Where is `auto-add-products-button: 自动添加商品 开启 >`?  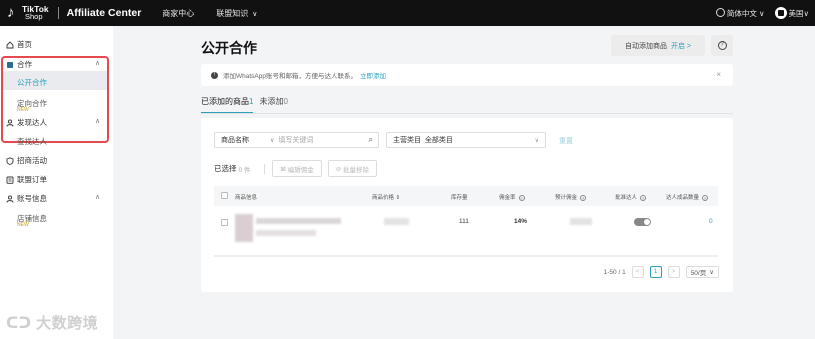 auto-add-products-button: 自动添加商品 开启 > is located at coordinates (658, 45).